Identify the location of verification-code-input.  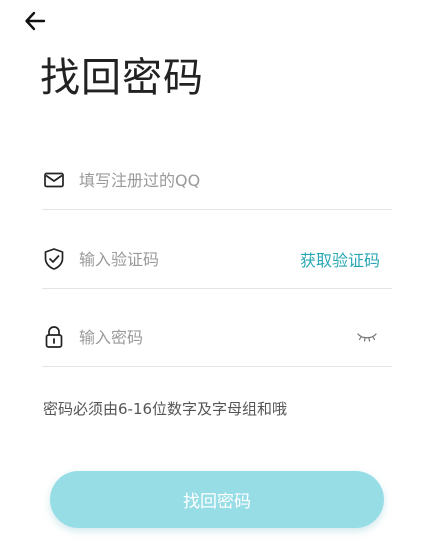
(189, 259).